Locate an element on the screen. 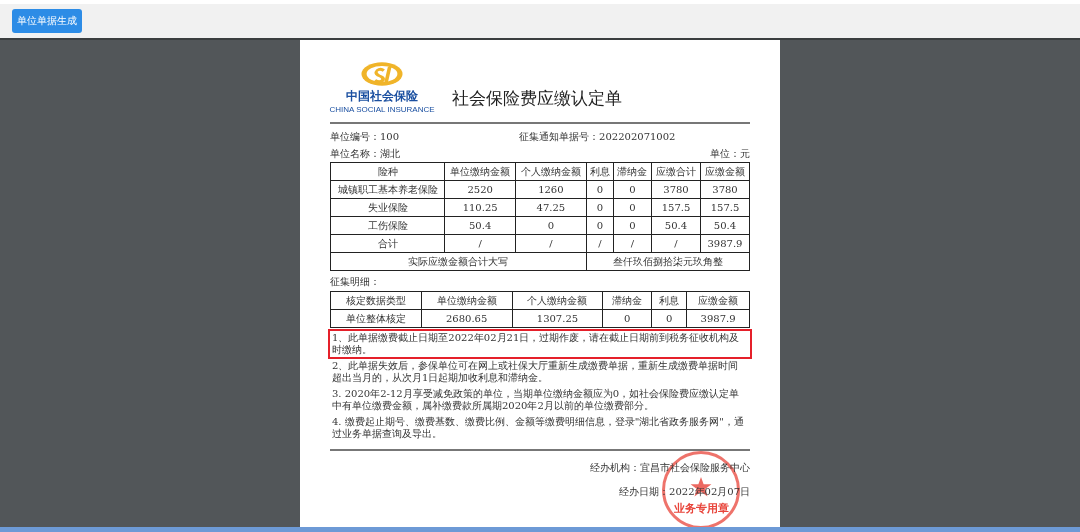 Image resolution: width=1080 pixels, height=532 pixels. note-text: 1、此单据缴费截止日期至2022年02月21日，过期作废，请在截止日期前到税务征收机构及时缴纳。 is located at coordinates (540, 344).